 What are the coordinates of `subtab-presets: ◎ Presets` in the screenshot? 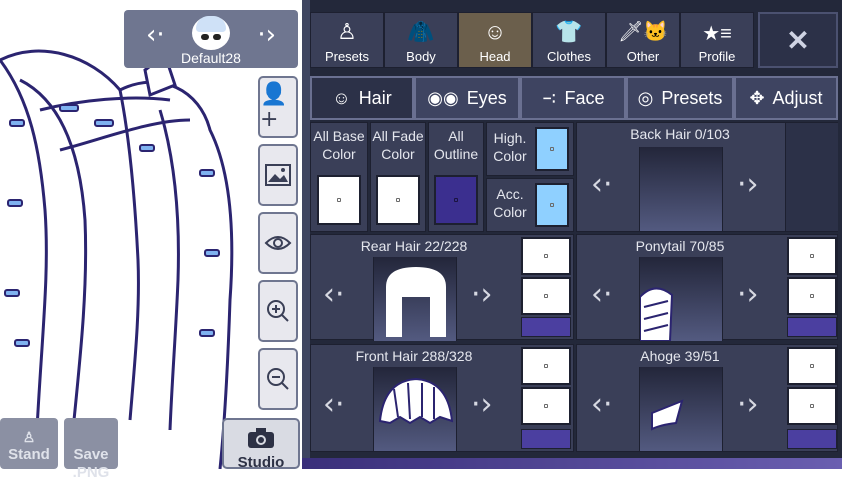 It's located at (680, 98).